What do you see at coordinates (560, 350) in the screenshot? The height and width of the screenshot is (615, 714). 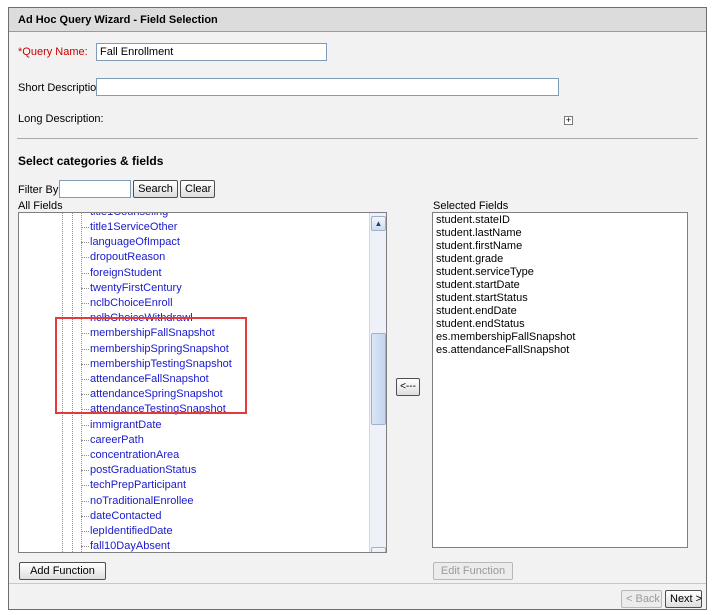 I see `selected-field-item: es.attendanceFallSnapshot` at bounding box center [560, 350].